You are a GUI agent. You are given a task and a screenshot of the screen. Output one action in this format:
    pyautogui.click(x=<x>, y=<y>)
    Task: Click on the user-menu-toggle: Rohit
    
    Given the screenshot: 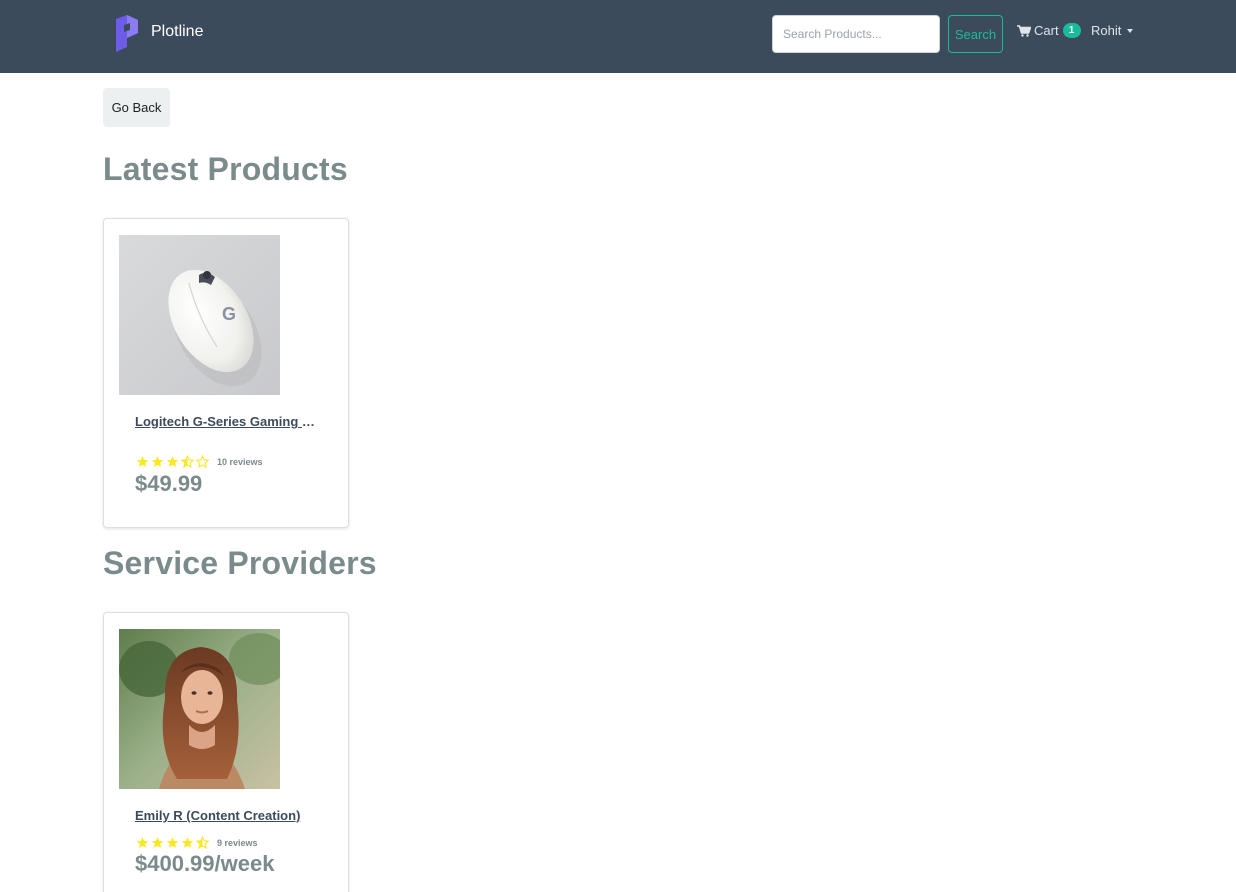 What is the action you would take?
    pyautogui.click(x=1112, y=30)
    